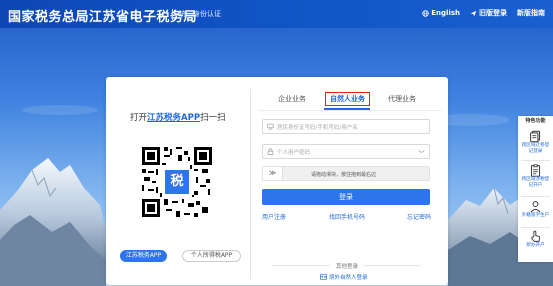  I want to click on scan-prefix: 打开, so click(139, 118).